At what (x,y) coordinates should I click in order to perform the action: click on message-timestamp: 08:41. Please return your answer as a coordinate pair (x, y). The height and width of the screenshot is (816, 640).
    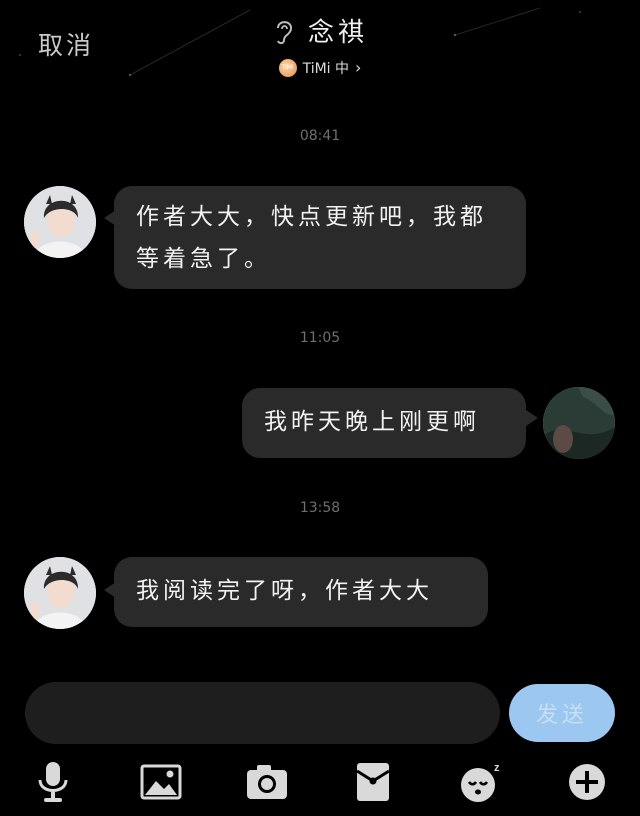
    Looking at the image, I should click on (320, 136).